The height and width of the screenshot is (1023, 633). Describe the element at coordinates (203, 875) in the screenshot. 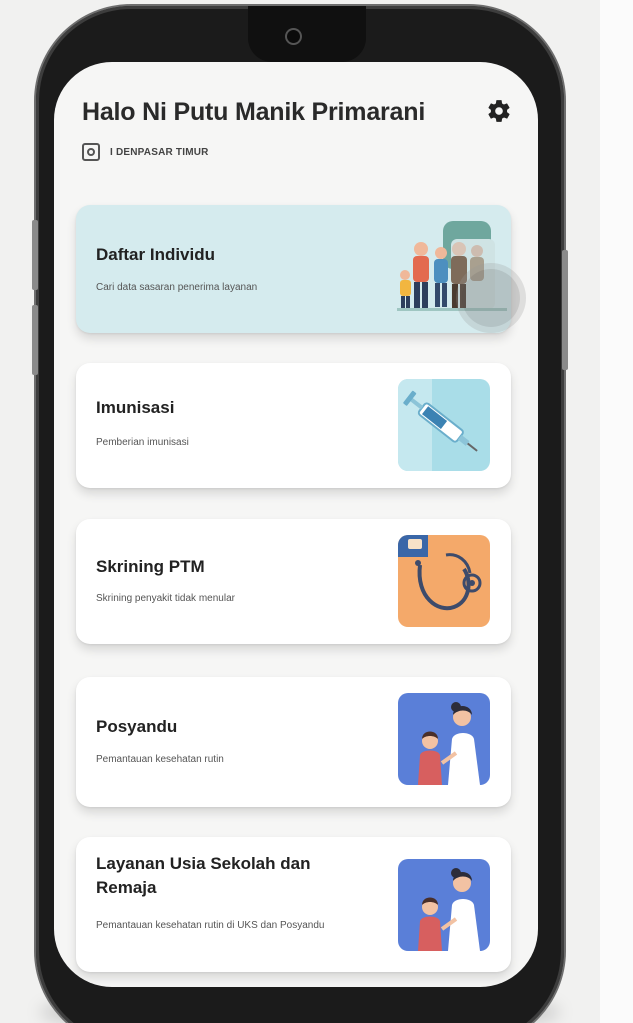

I see `menu-card-title: Layanan Usia Sekolah dan Remaja` at that location.